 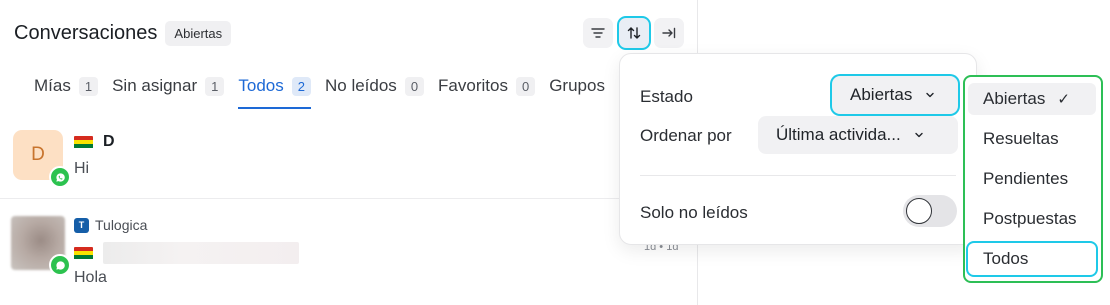 What do you see at coordinates (1032, 259) in the screenshot?
I see `option-todos: Todos` at bounding box center [1032, 259].